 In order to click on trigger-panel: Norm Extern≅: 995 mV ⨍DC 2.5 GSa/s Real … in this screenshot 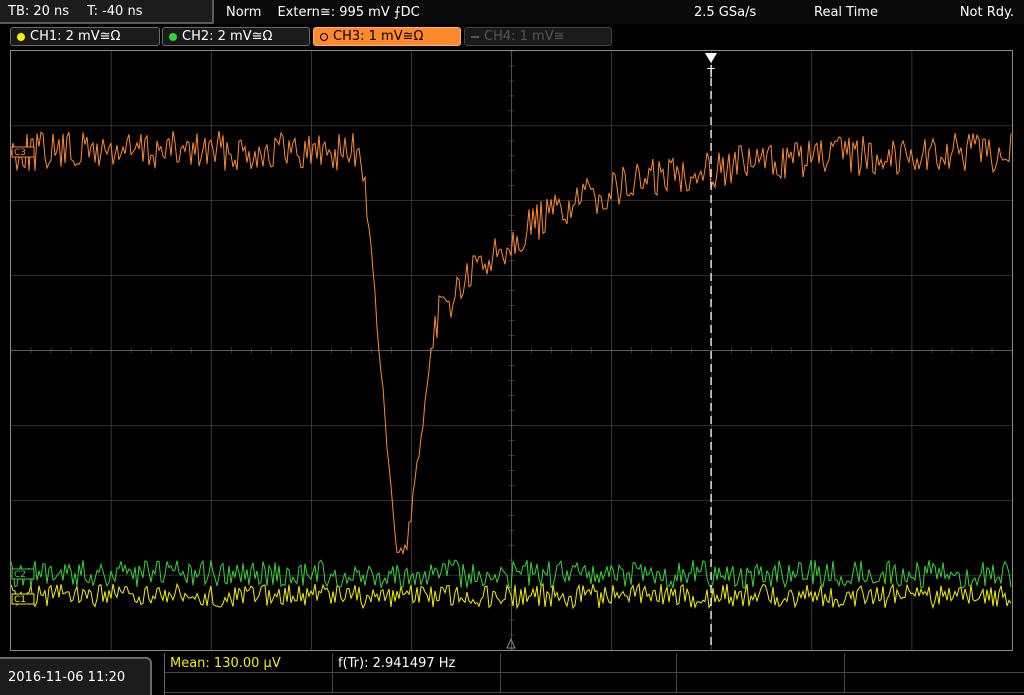, I will do `click(620, 12)`.